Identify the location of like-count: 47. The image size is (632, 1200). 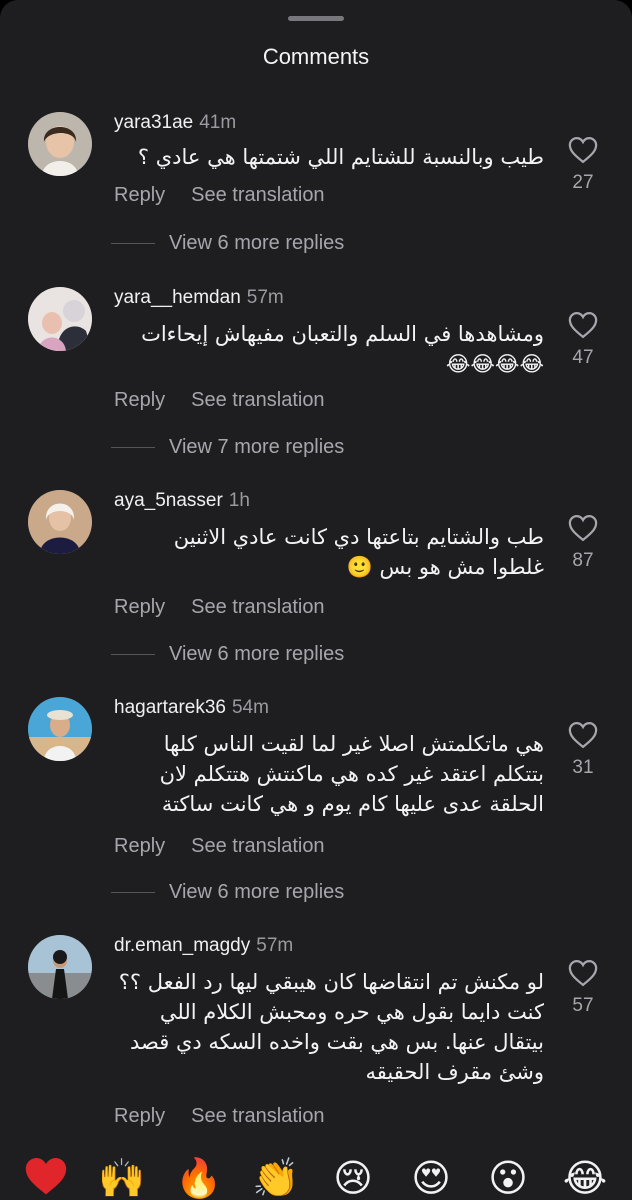
(583, 357).